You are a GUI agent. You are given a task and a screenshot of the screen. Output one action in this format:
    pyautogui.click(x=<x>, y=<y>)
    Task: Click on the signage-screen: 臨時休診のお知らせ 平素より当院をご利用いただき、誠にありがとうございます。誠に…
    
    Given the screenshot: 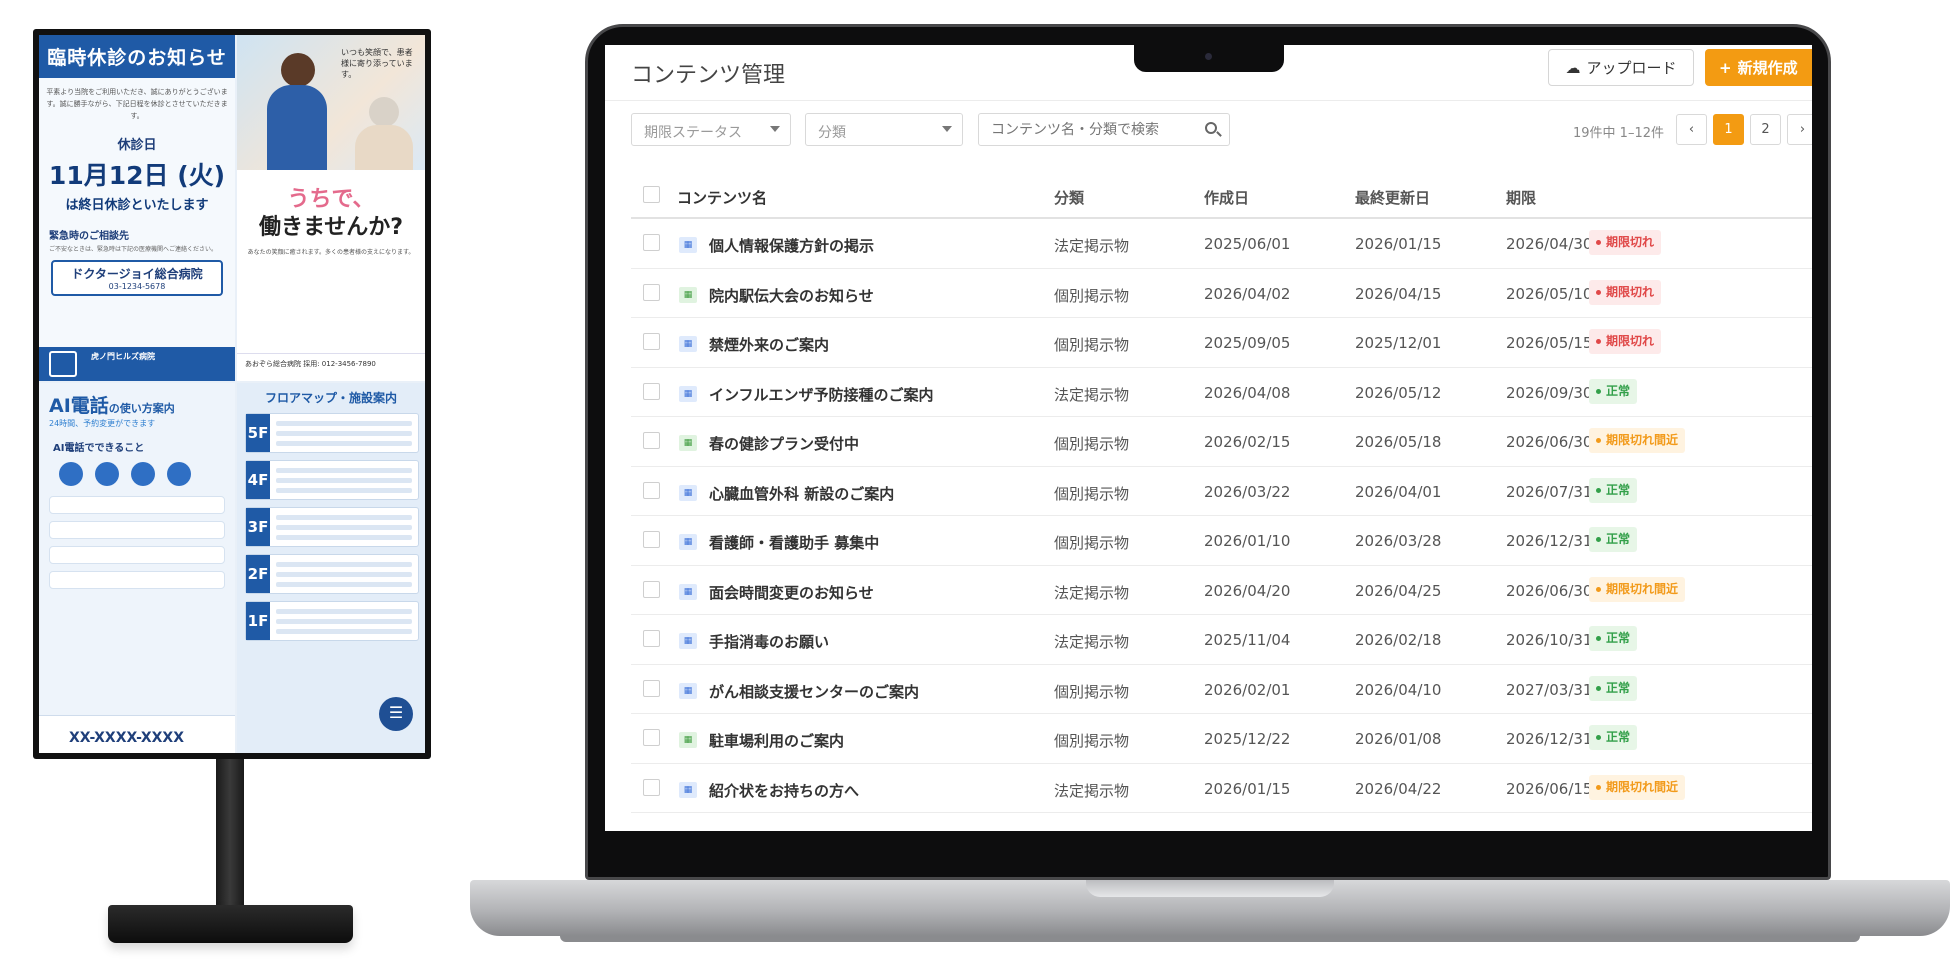 What is the action you would take?
    pyautogui.click(x=232, y=394)
    